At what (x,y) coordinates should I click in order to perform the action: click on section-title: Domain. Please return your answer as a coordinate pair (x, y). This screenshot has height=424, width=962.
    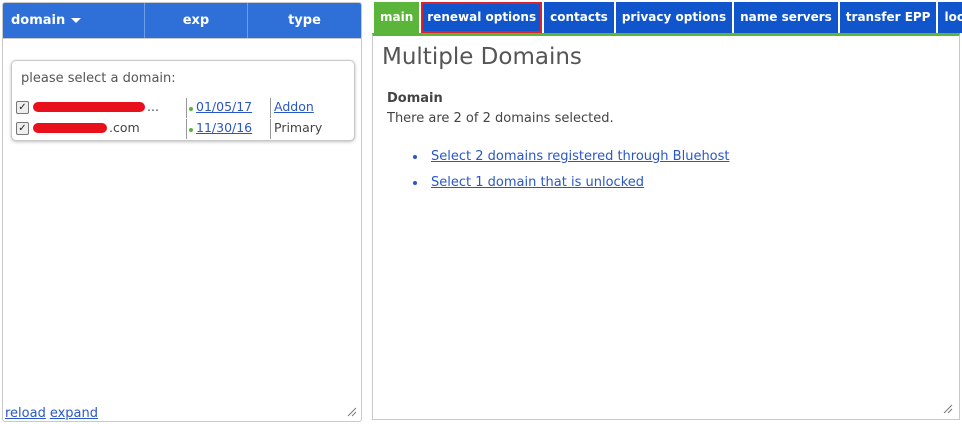
    Looking at the image, I should click on (415, 98).